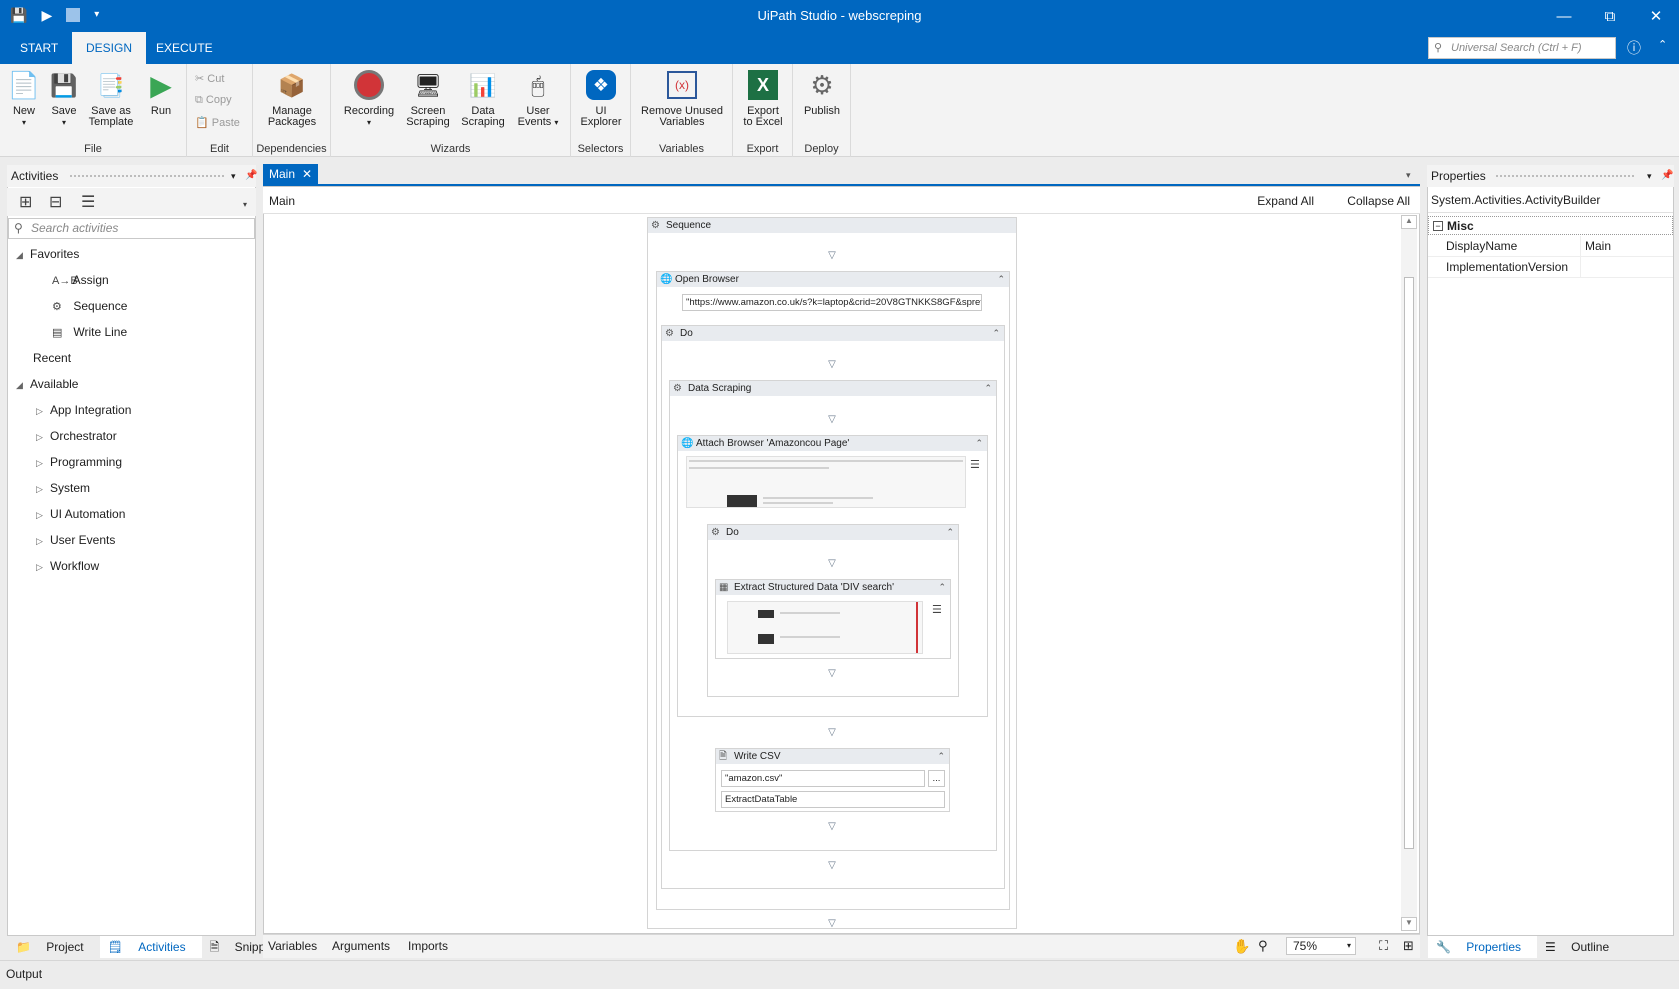 This screenshot has width=1679, height=989. What do you see at coordinates (213, 100) in the screenshot?
I see `copy-button: ⧉ Copy` at bounding box center [213, 100].